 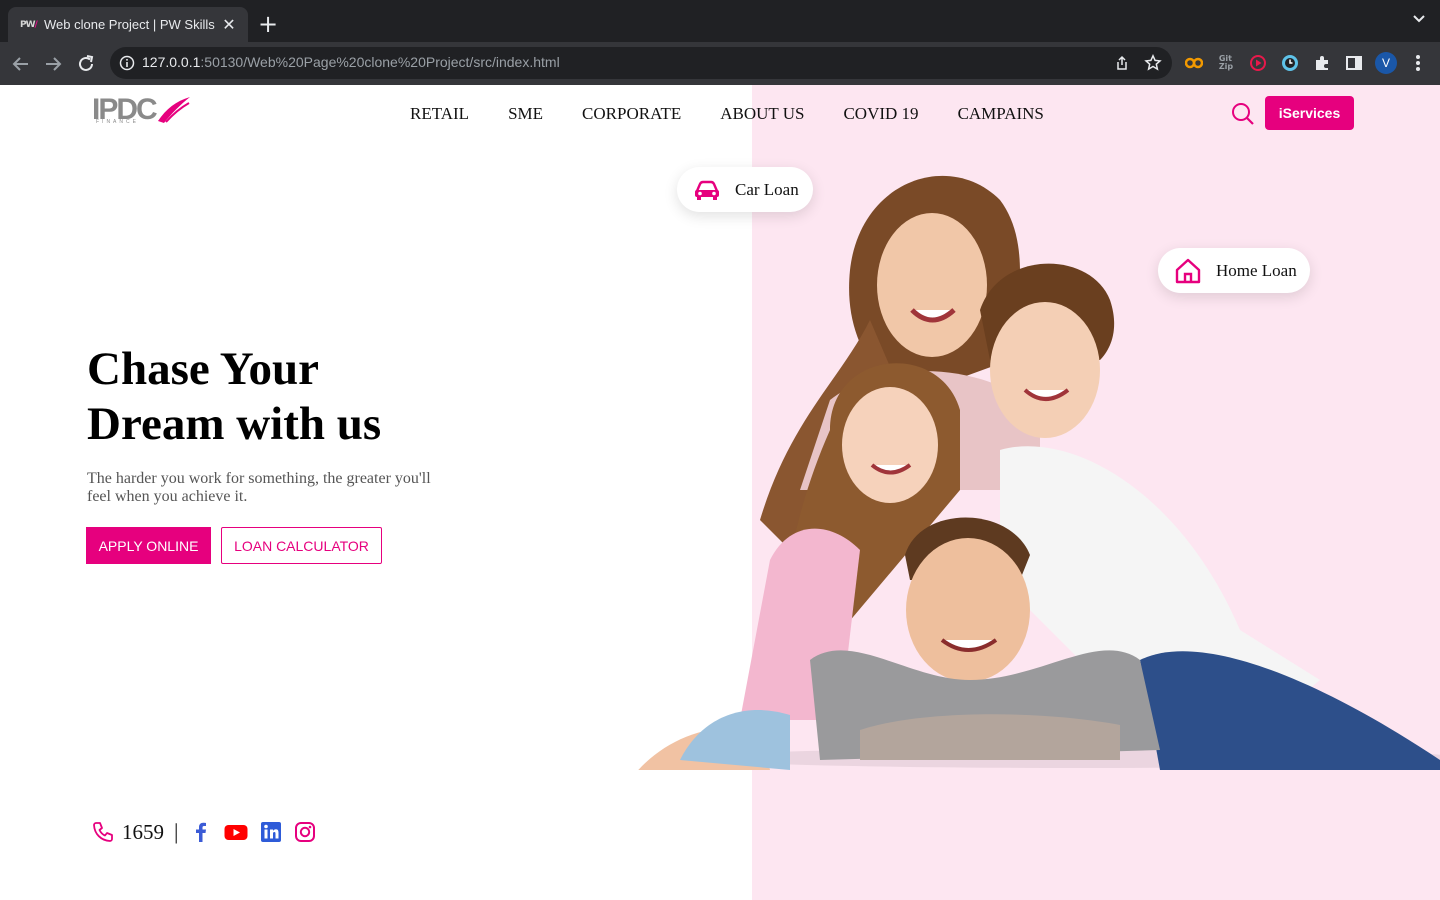 I want to click on forward-arrow-icon, so click(x=53, y=64).